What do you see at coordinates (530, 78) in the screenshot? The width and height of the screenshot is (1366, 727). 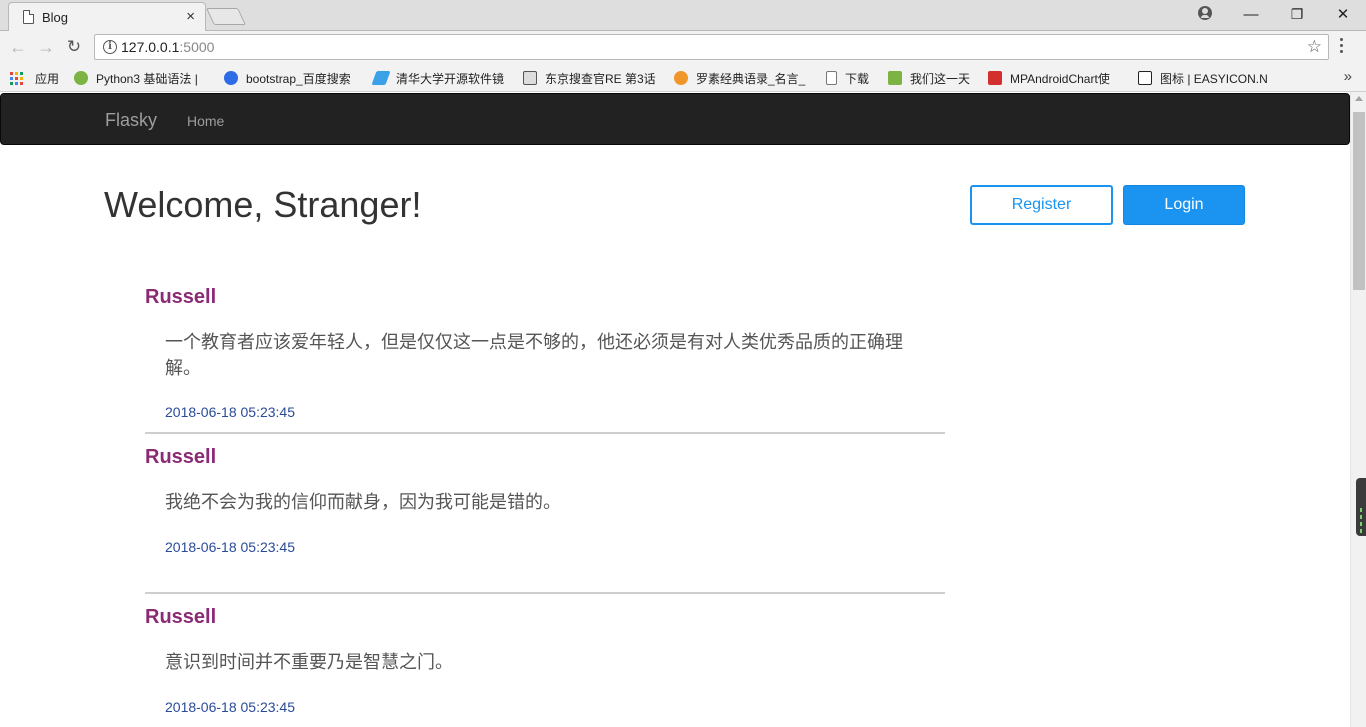 I see `bilibili-face-icon` at bounding box center [530, 78].